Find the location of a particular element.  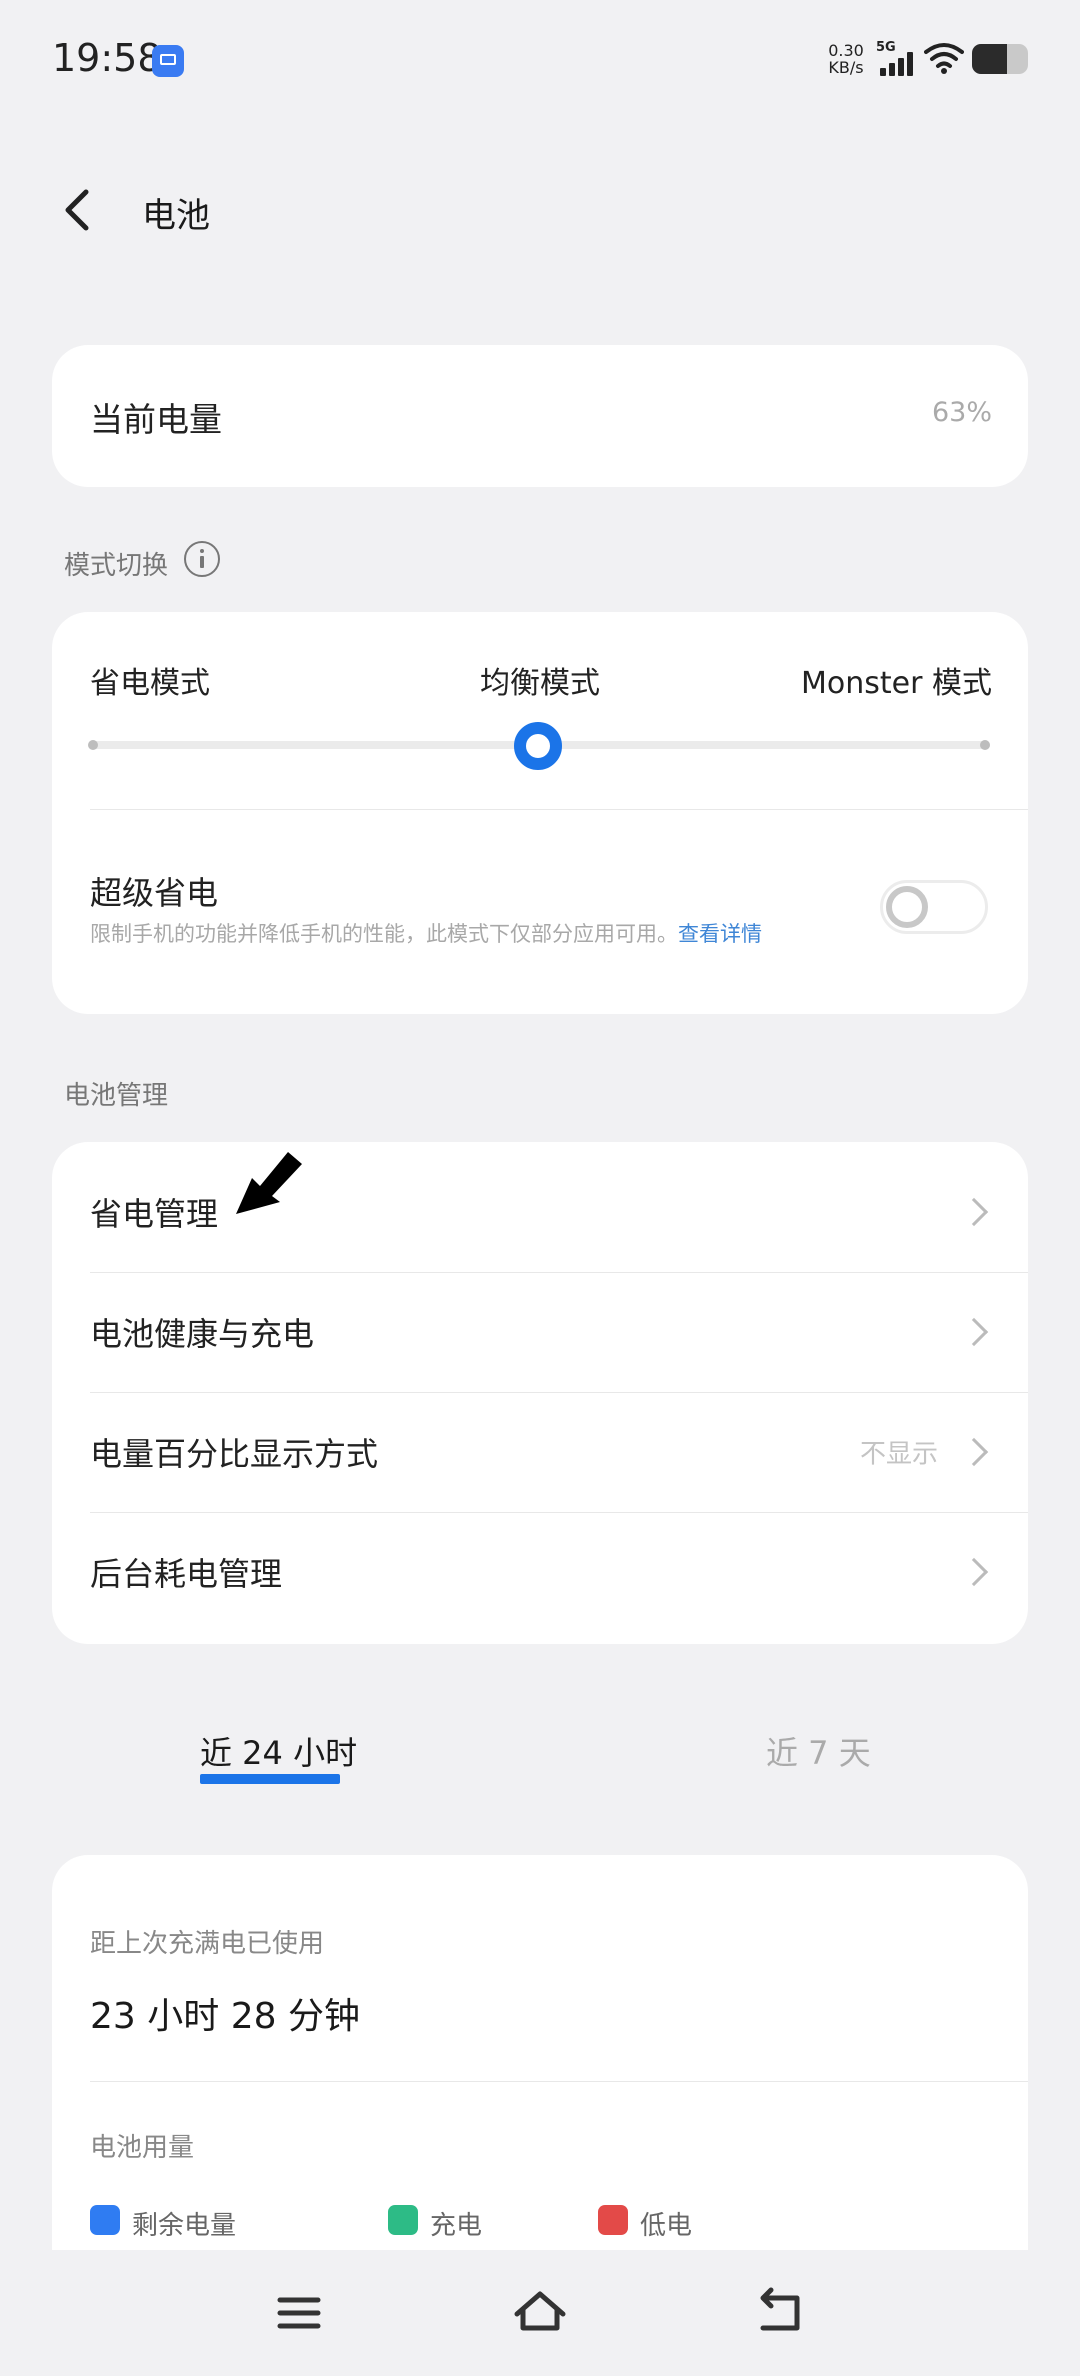

page-title: 电池 is located at coordinates (176, 216).